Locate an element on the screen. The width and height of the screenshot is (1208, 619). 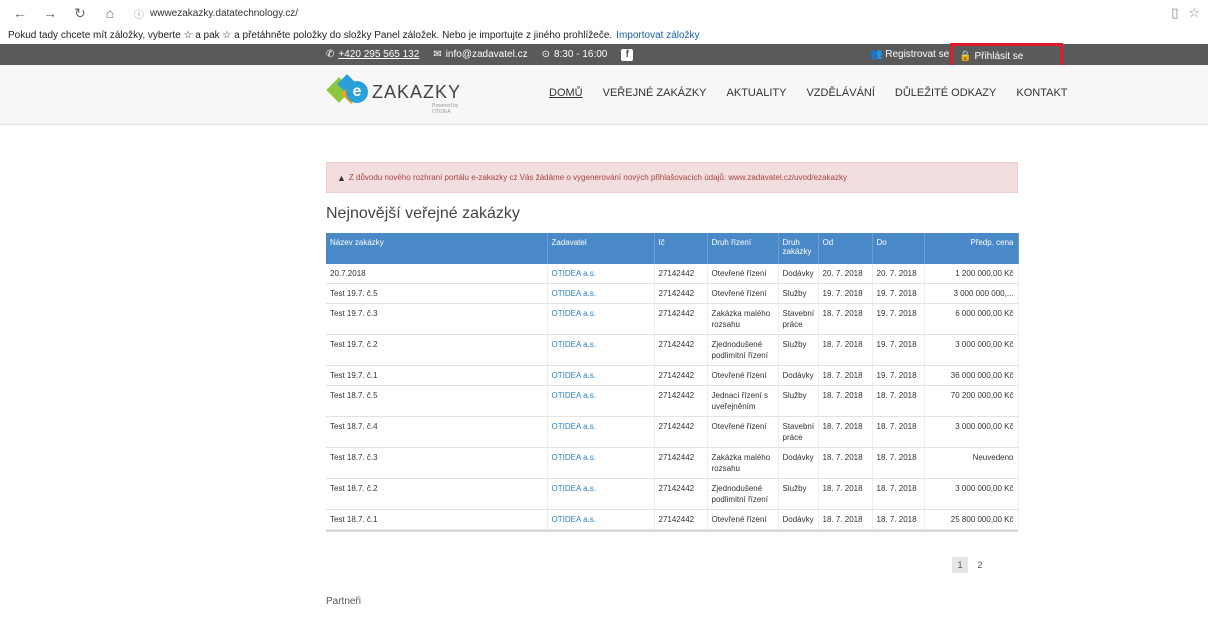
register-link: 👥 Registrovat se is located at coordinates (909, 54).